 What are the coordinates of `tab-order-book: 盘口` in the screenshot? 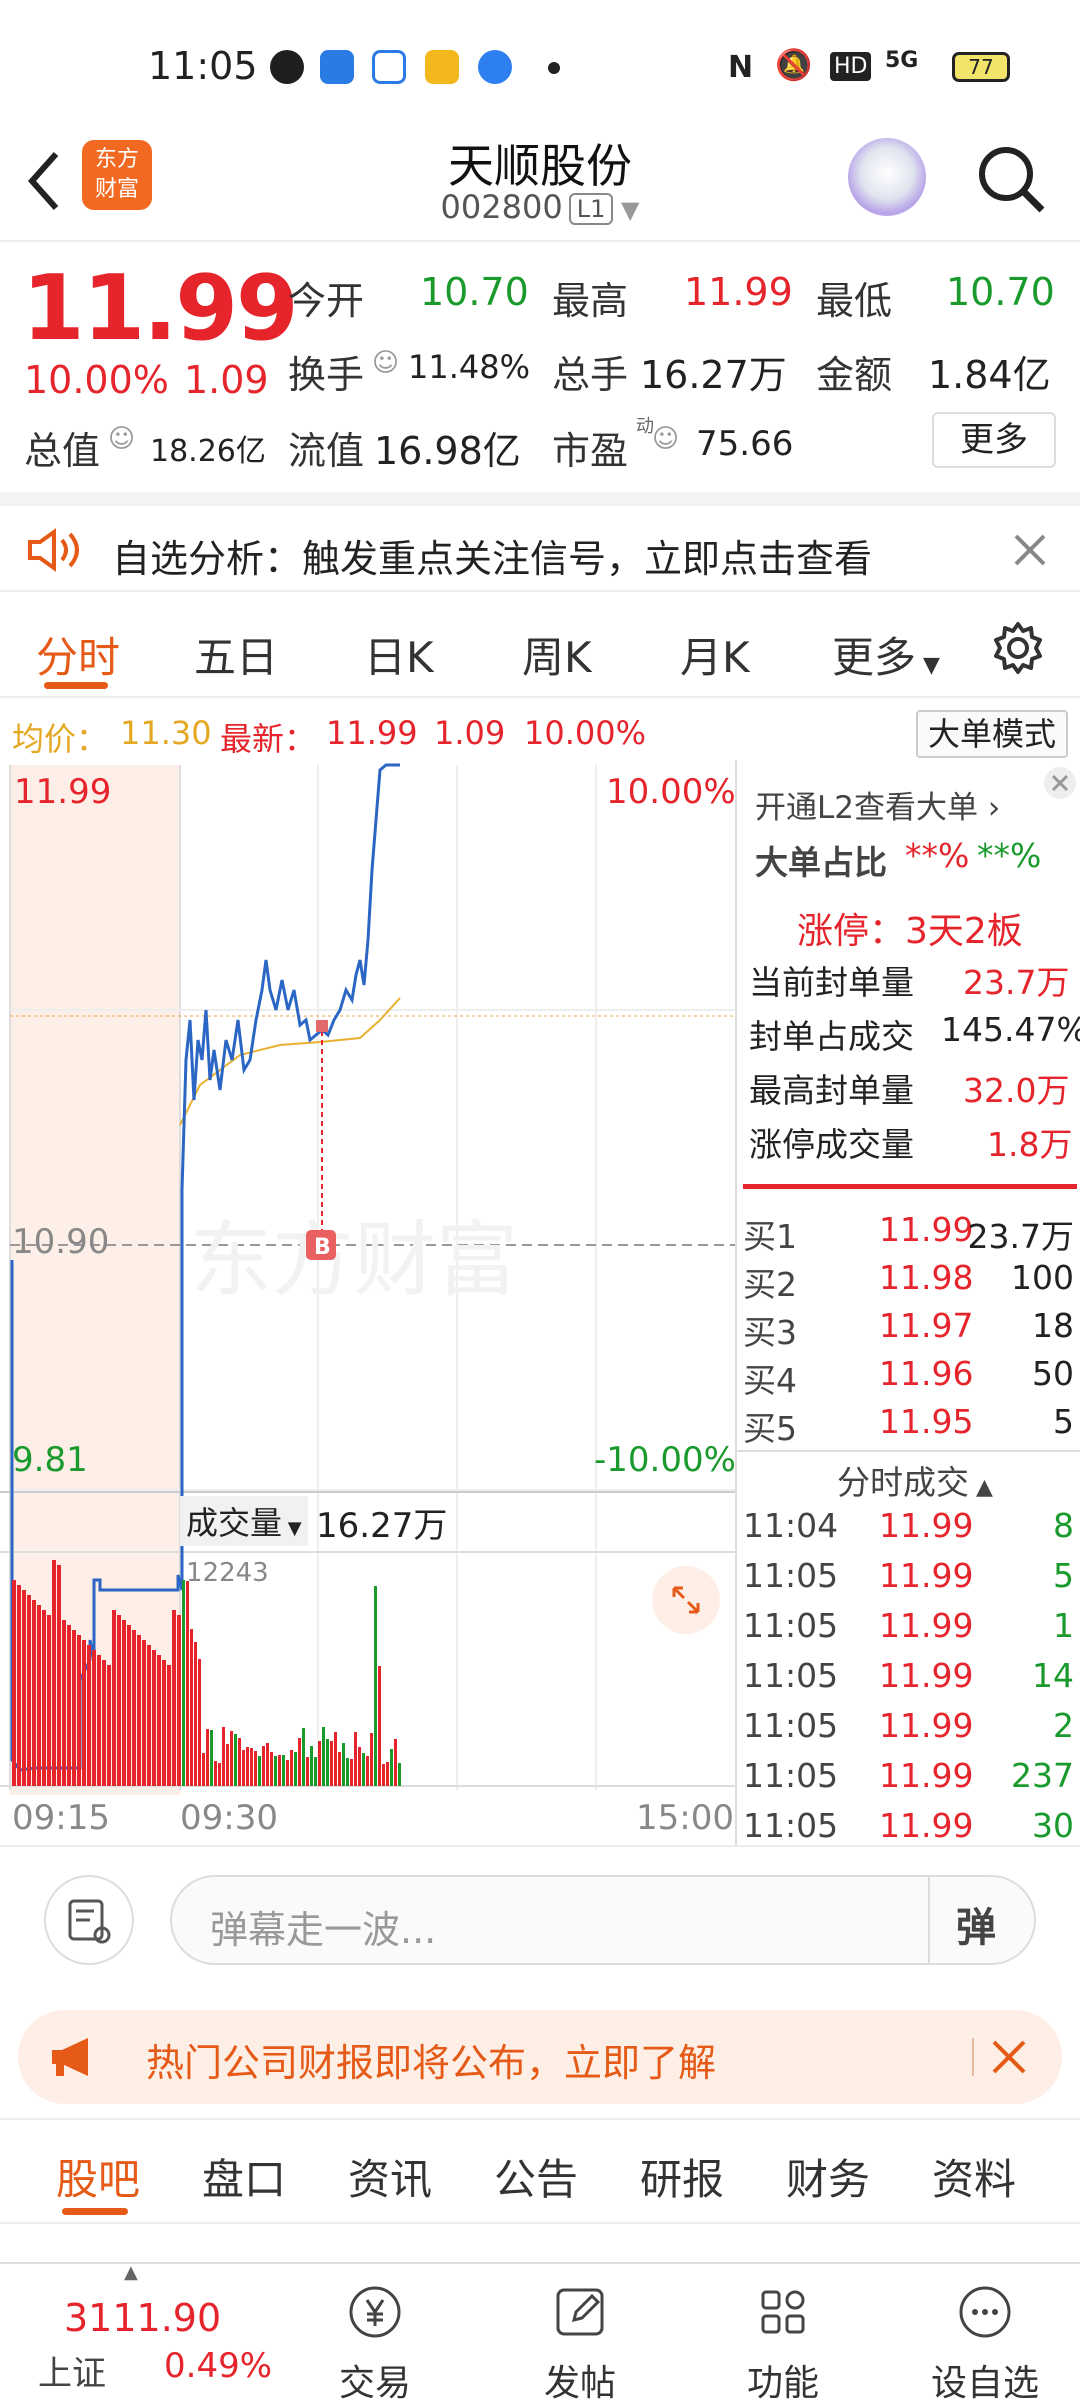 It's located at (244, 2176).